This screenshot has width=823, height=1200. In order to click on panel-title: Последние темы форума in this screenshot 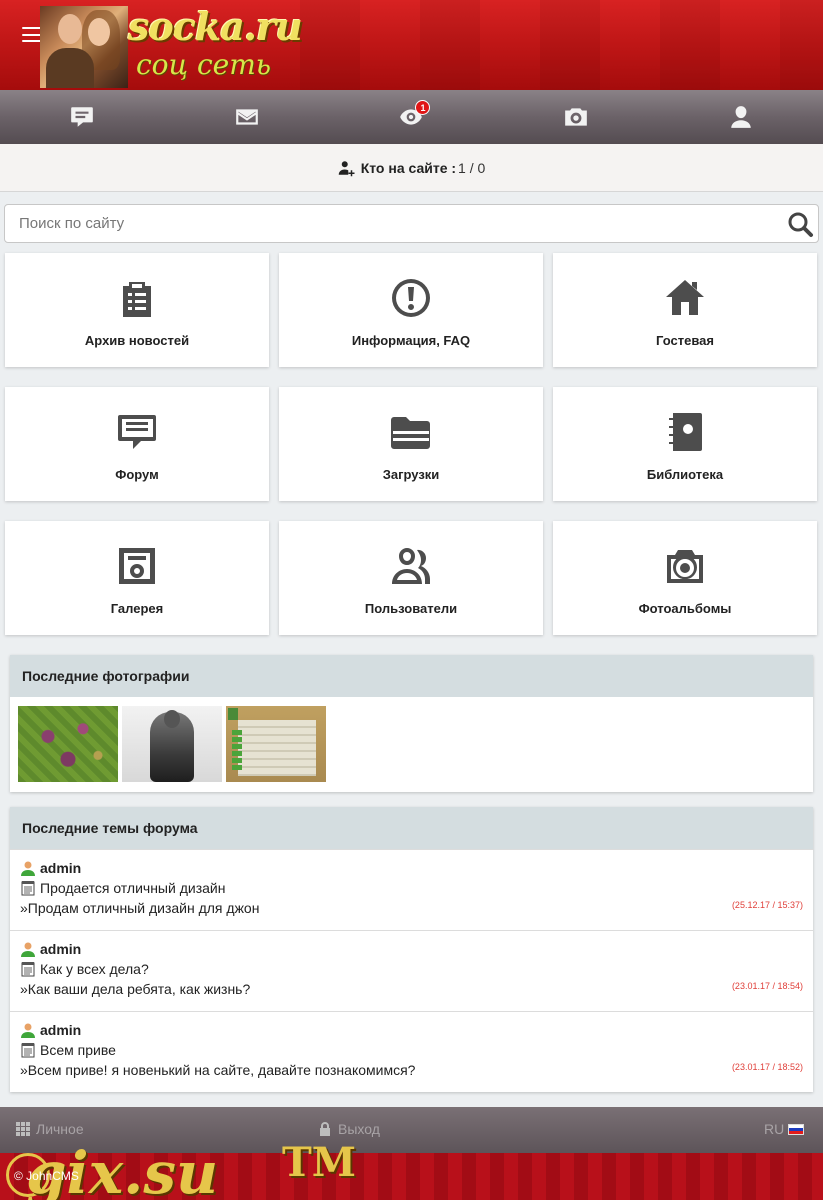, I will do `click(411, 828)`.